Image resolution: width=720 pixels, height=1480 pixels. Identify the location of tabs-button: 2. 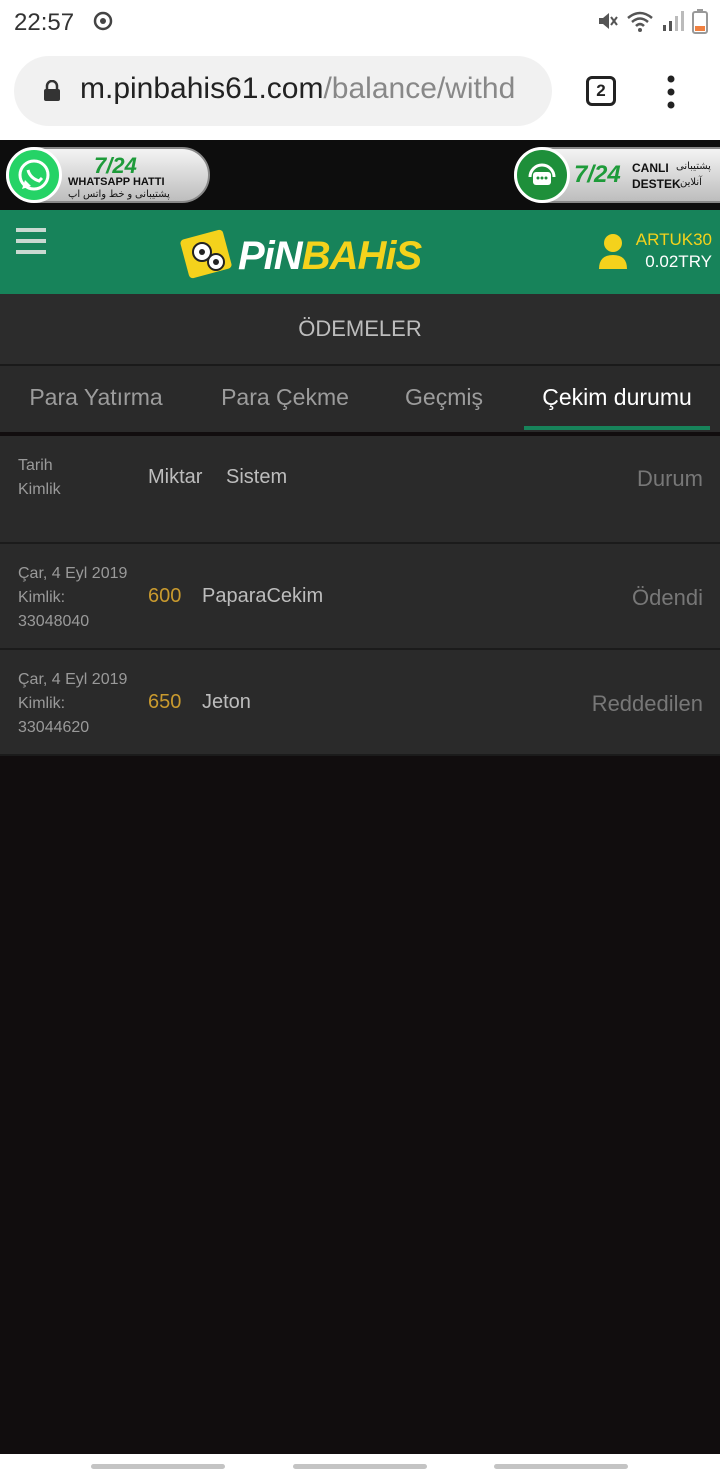
(601, 91).